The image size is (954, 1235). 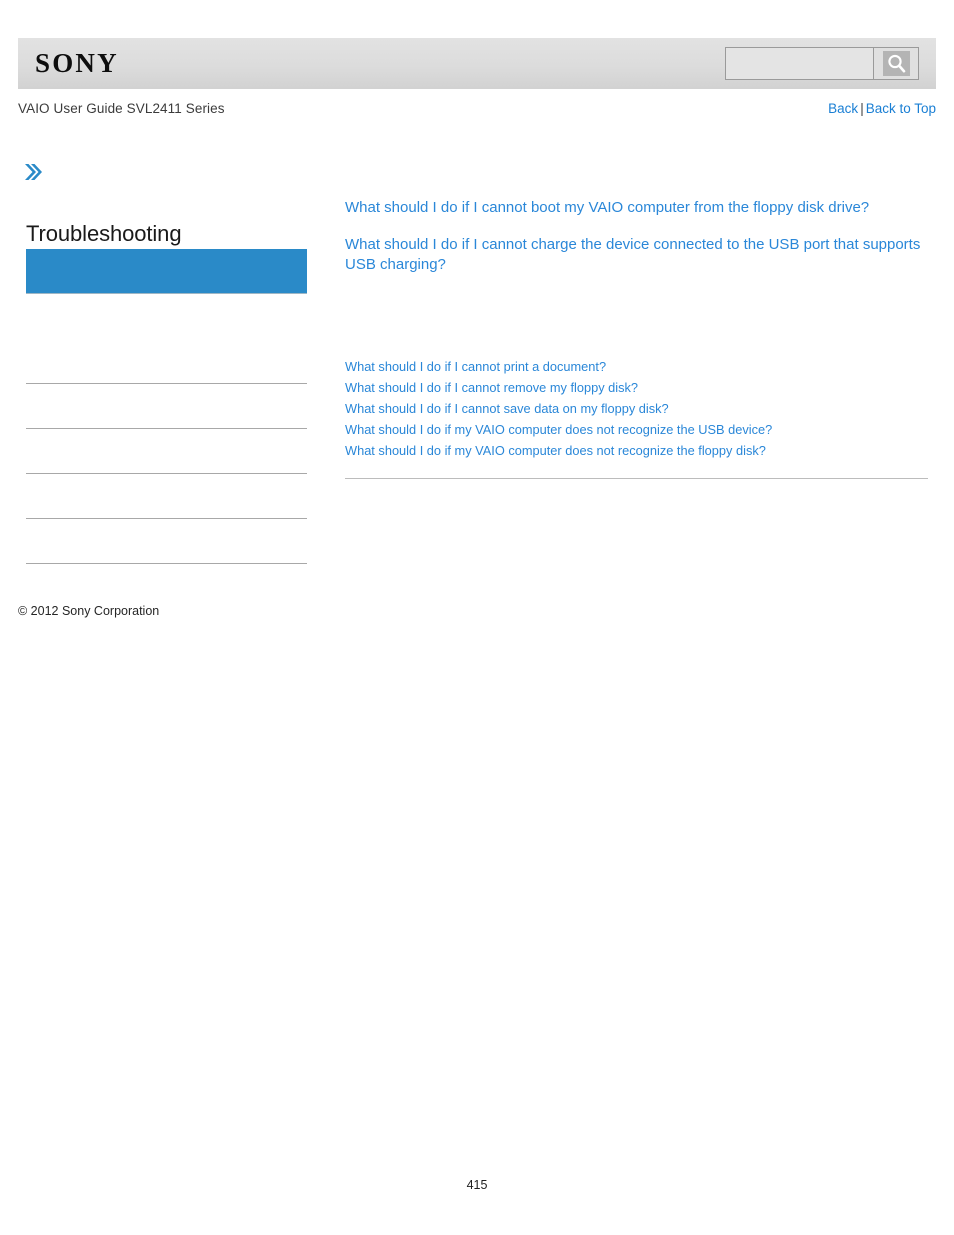 I want to click on page-number: 415, so click(x=477, y=1185).